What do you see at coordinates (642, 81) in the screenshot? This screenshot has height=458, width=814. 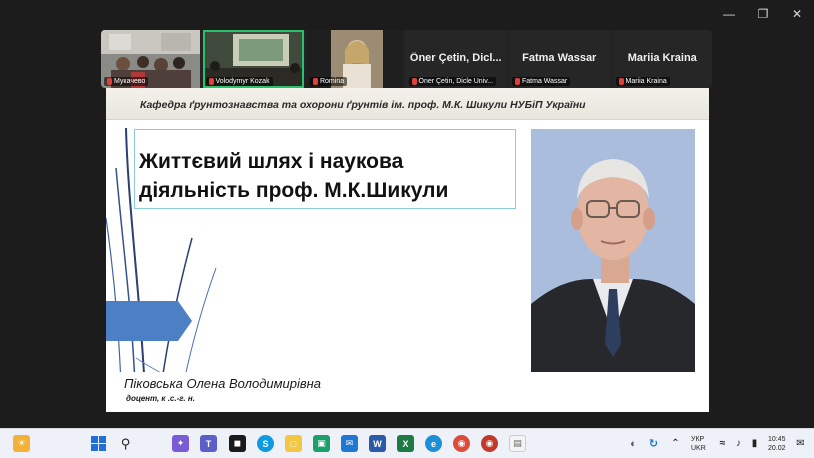 I see `participant-label: Mariia Kraina` at bounding box center [642, 81].